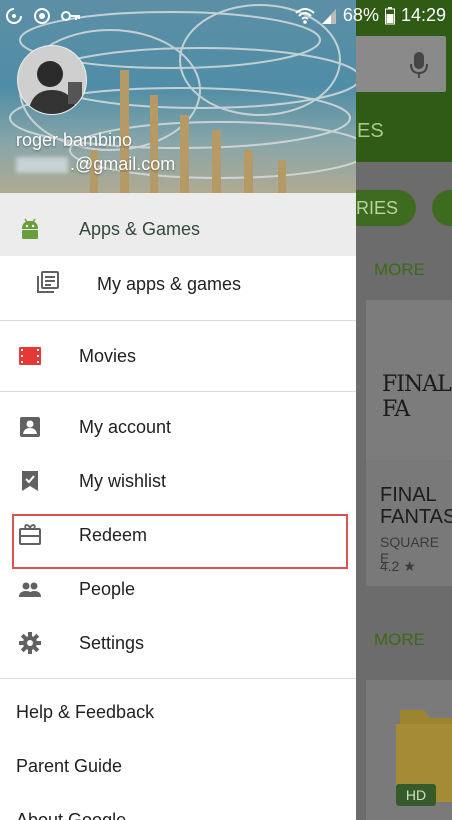  I want to click on menu-item-parent-guide: Parent Guide, so click(178, 768).